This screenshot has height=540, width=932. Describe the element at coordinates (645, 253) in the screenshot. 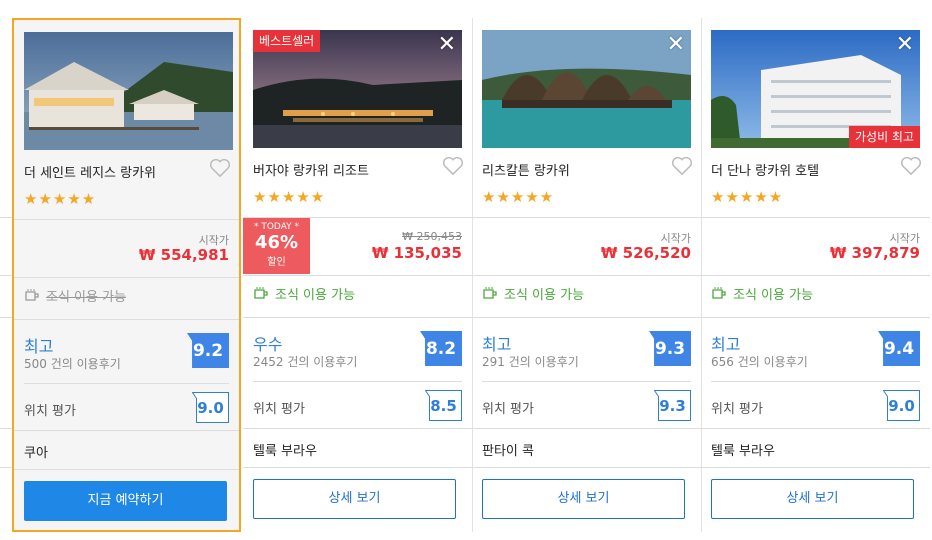

I see `price-value: ₩ 526,520` at that location.